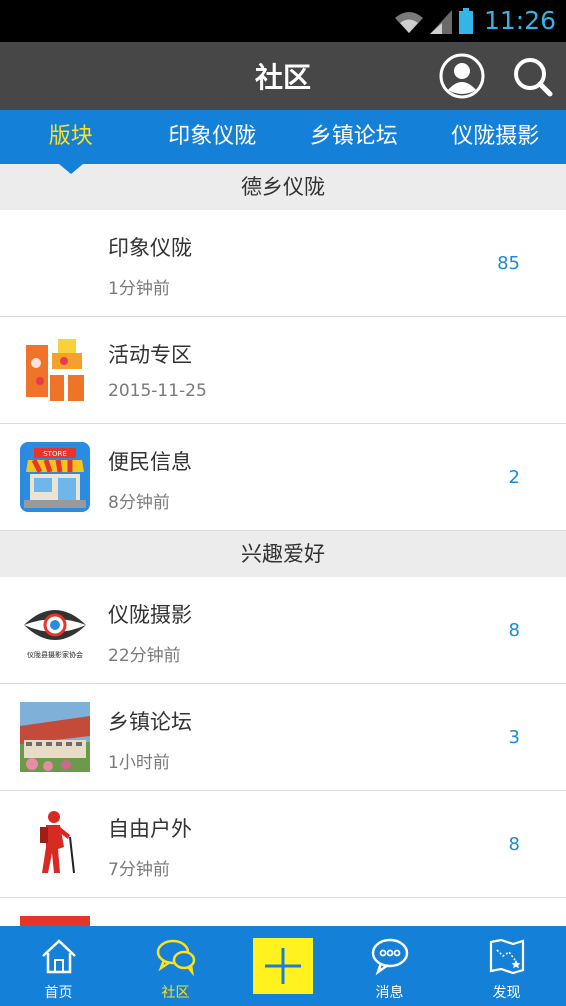  I want to click on home-icon, so click(58, 956).